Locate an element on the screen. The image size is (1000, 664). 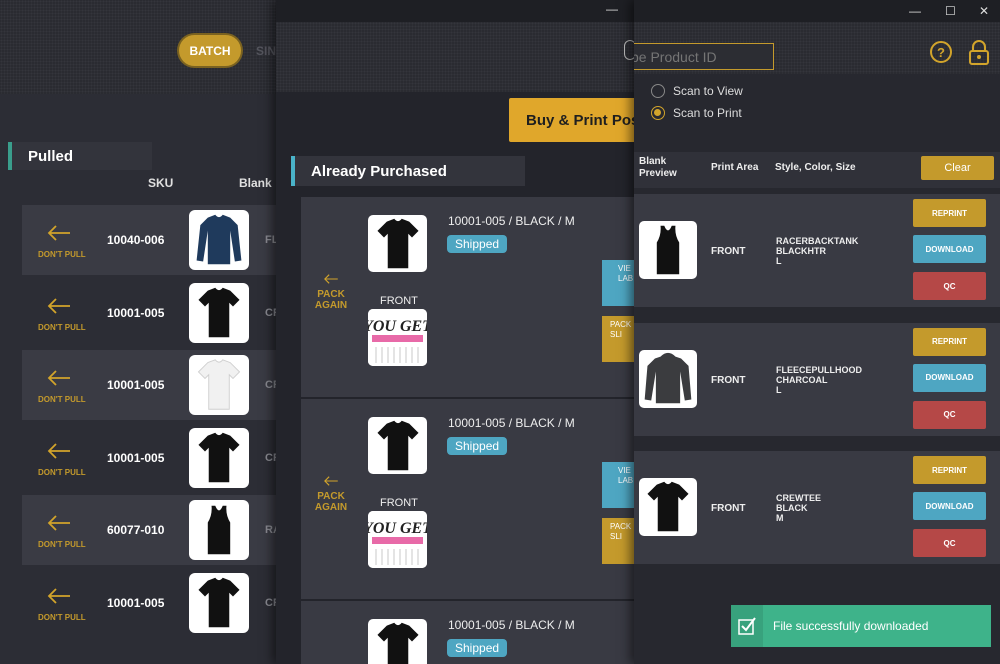
download-toast: File successfully downloaded is located at coordinates (861, 626).